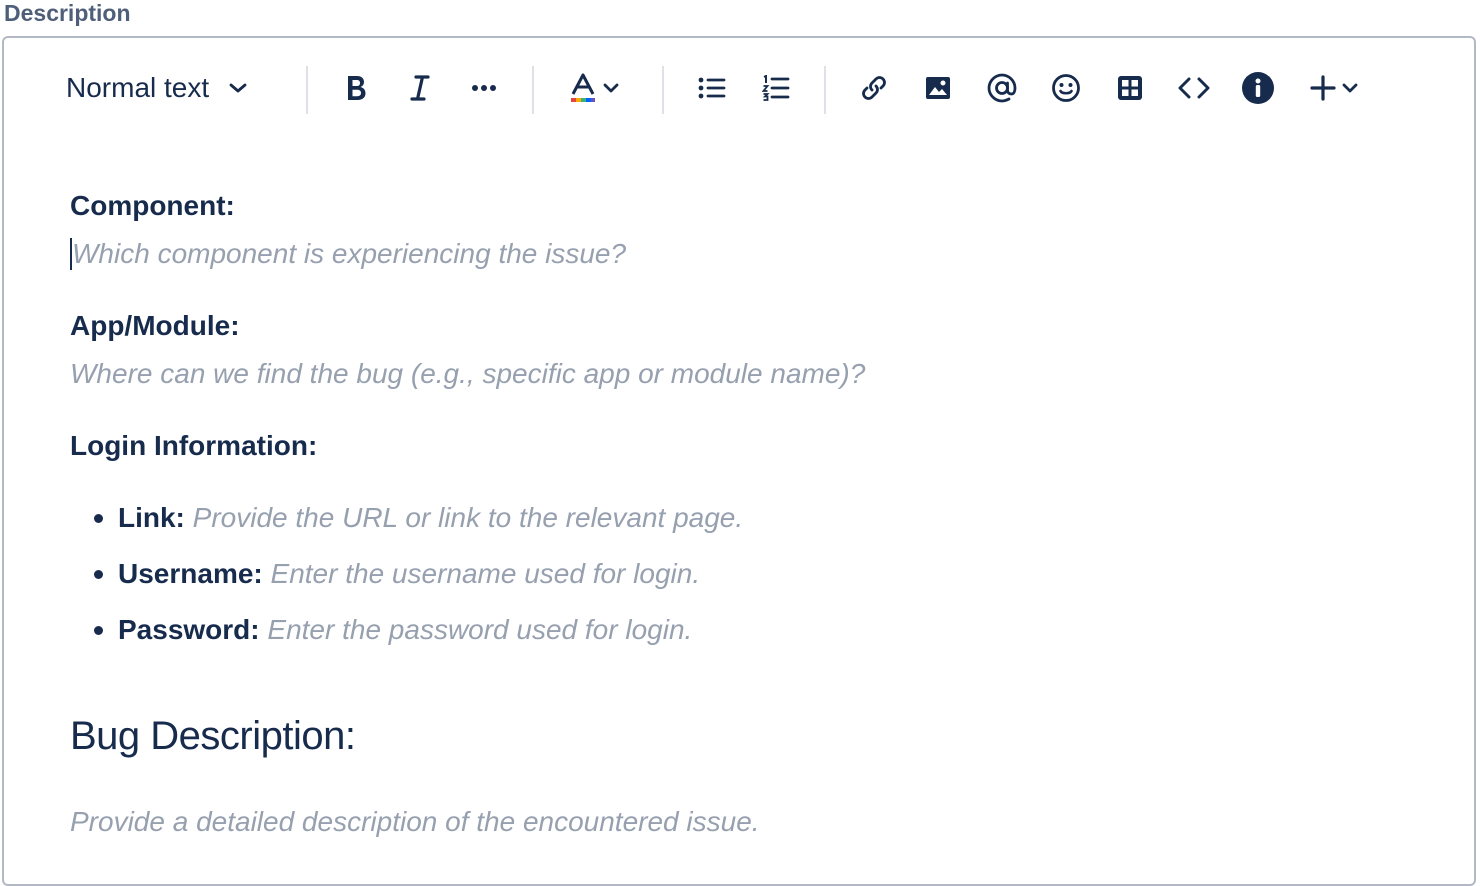 The image size is (1480, 886). What do you see at coordinates (194, 445) in the screenshot?
I see `login-info-label: Login Information:` at bounding box center [194, 445].